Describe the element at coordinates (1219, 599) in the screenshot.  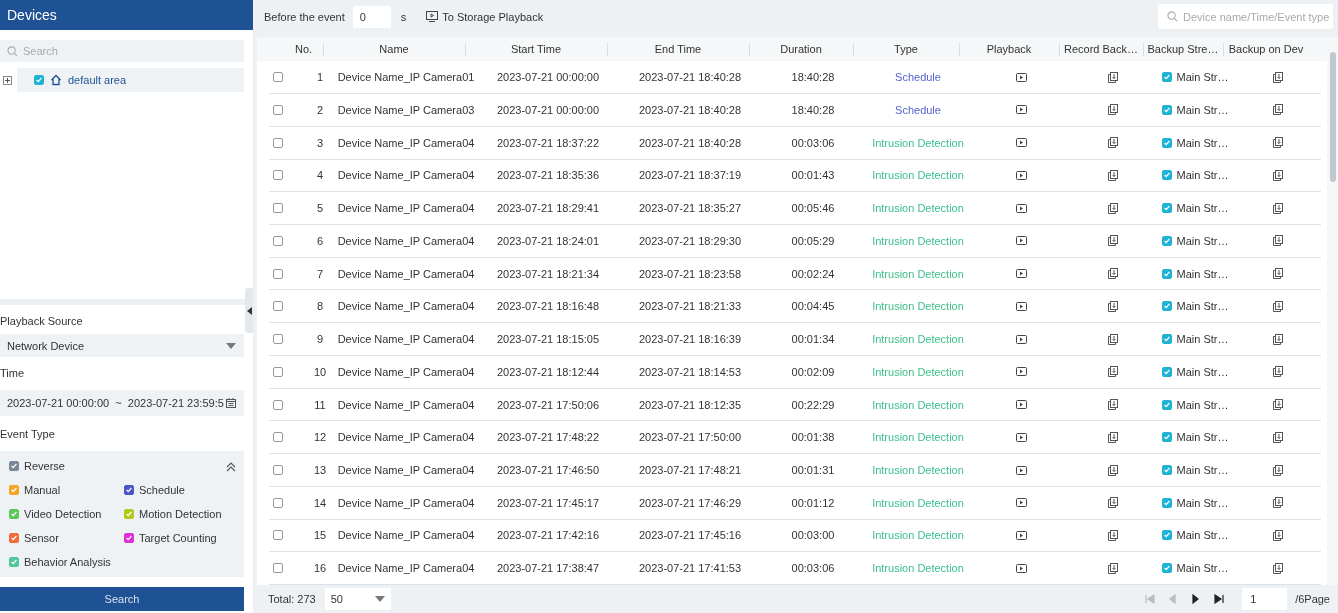
I see `last-page-icon` at that location.